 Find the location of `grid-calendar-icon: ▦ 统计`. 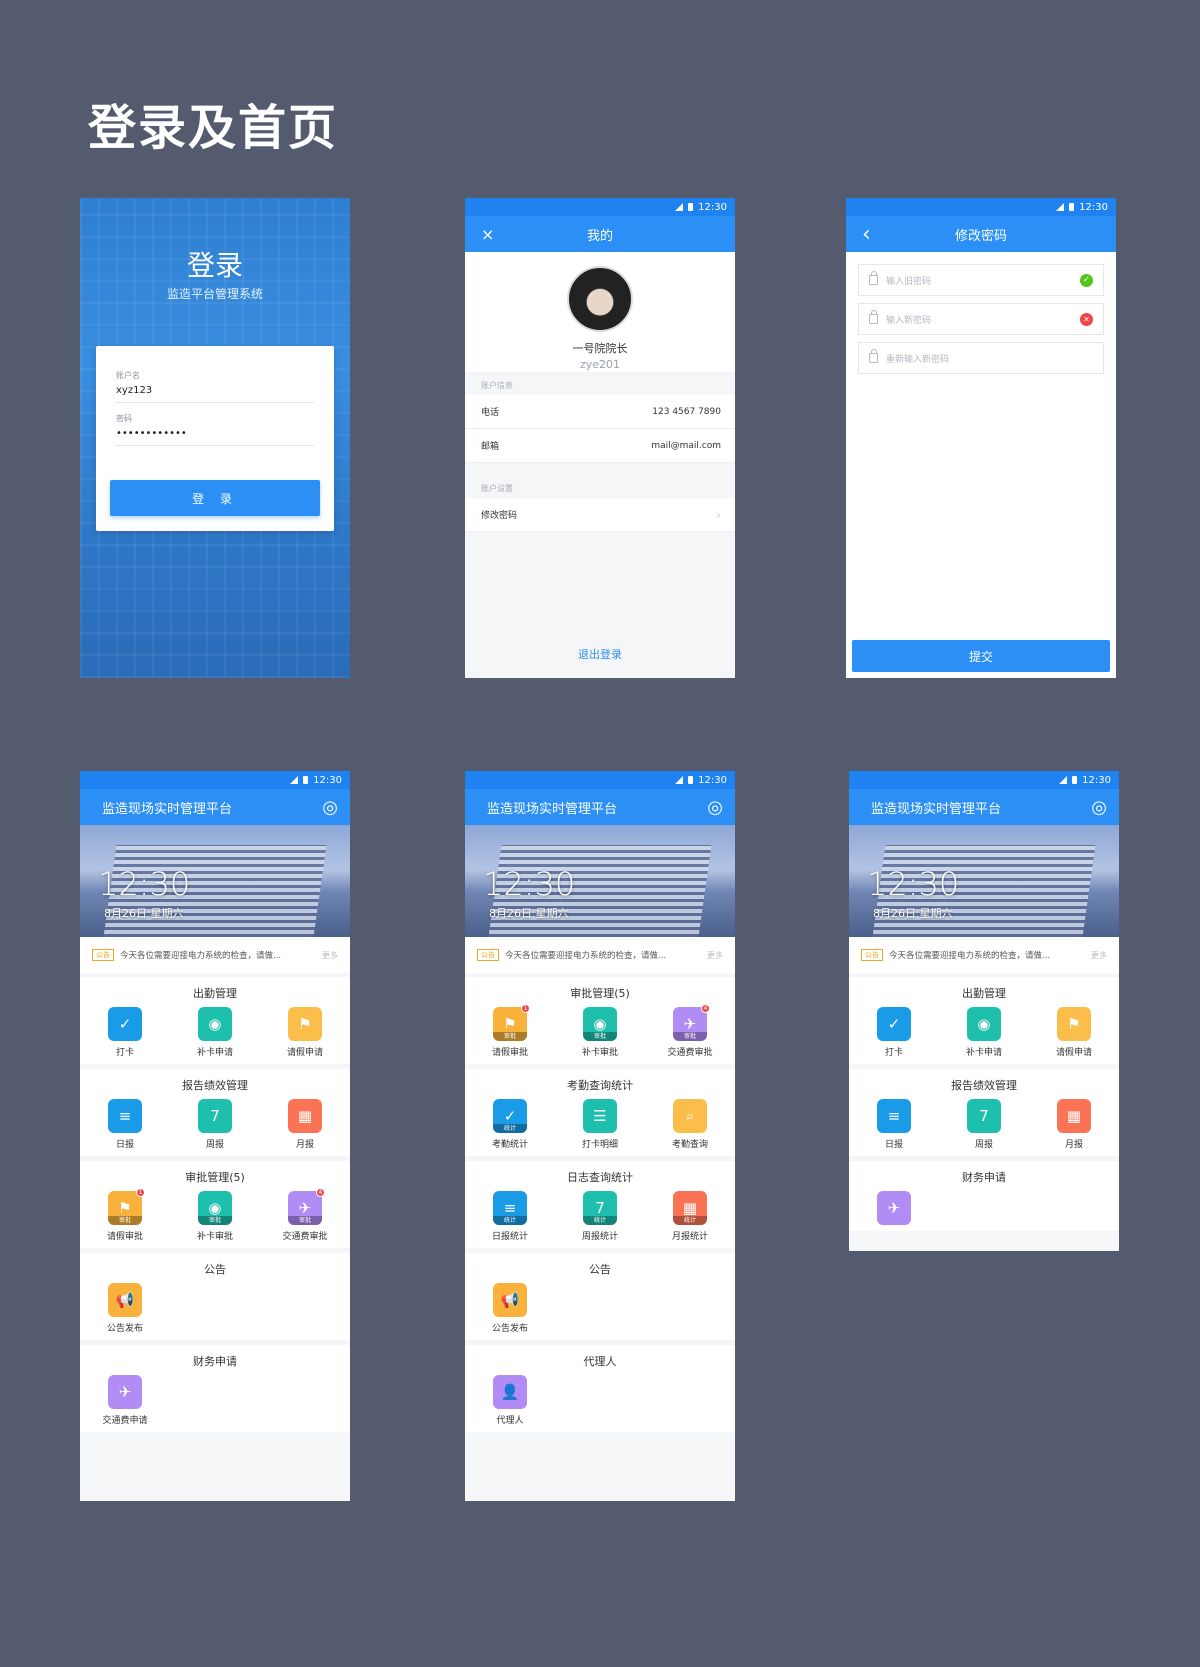

grid-calendar-icon: ▦ 统计 is located at coordinates (689, 1208).